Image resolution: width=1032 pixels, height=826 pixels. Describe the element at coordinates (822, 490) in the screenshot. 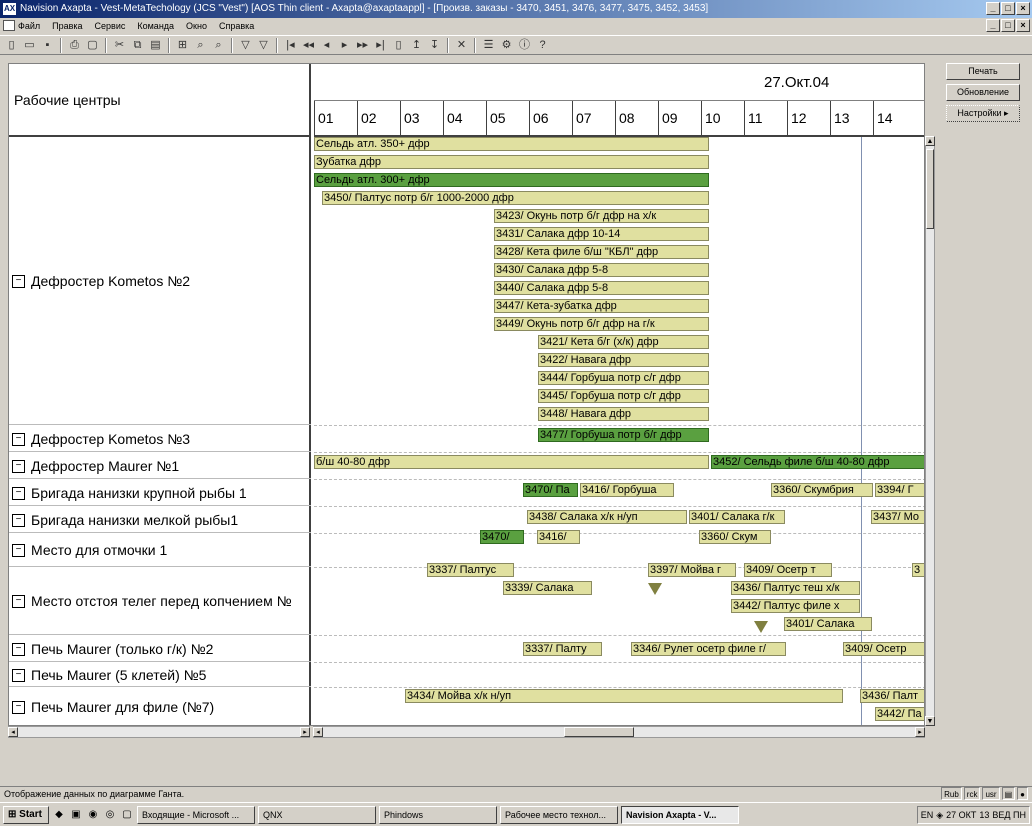

I see `production-order-bar: 3360/ Скумбрия` at that location.